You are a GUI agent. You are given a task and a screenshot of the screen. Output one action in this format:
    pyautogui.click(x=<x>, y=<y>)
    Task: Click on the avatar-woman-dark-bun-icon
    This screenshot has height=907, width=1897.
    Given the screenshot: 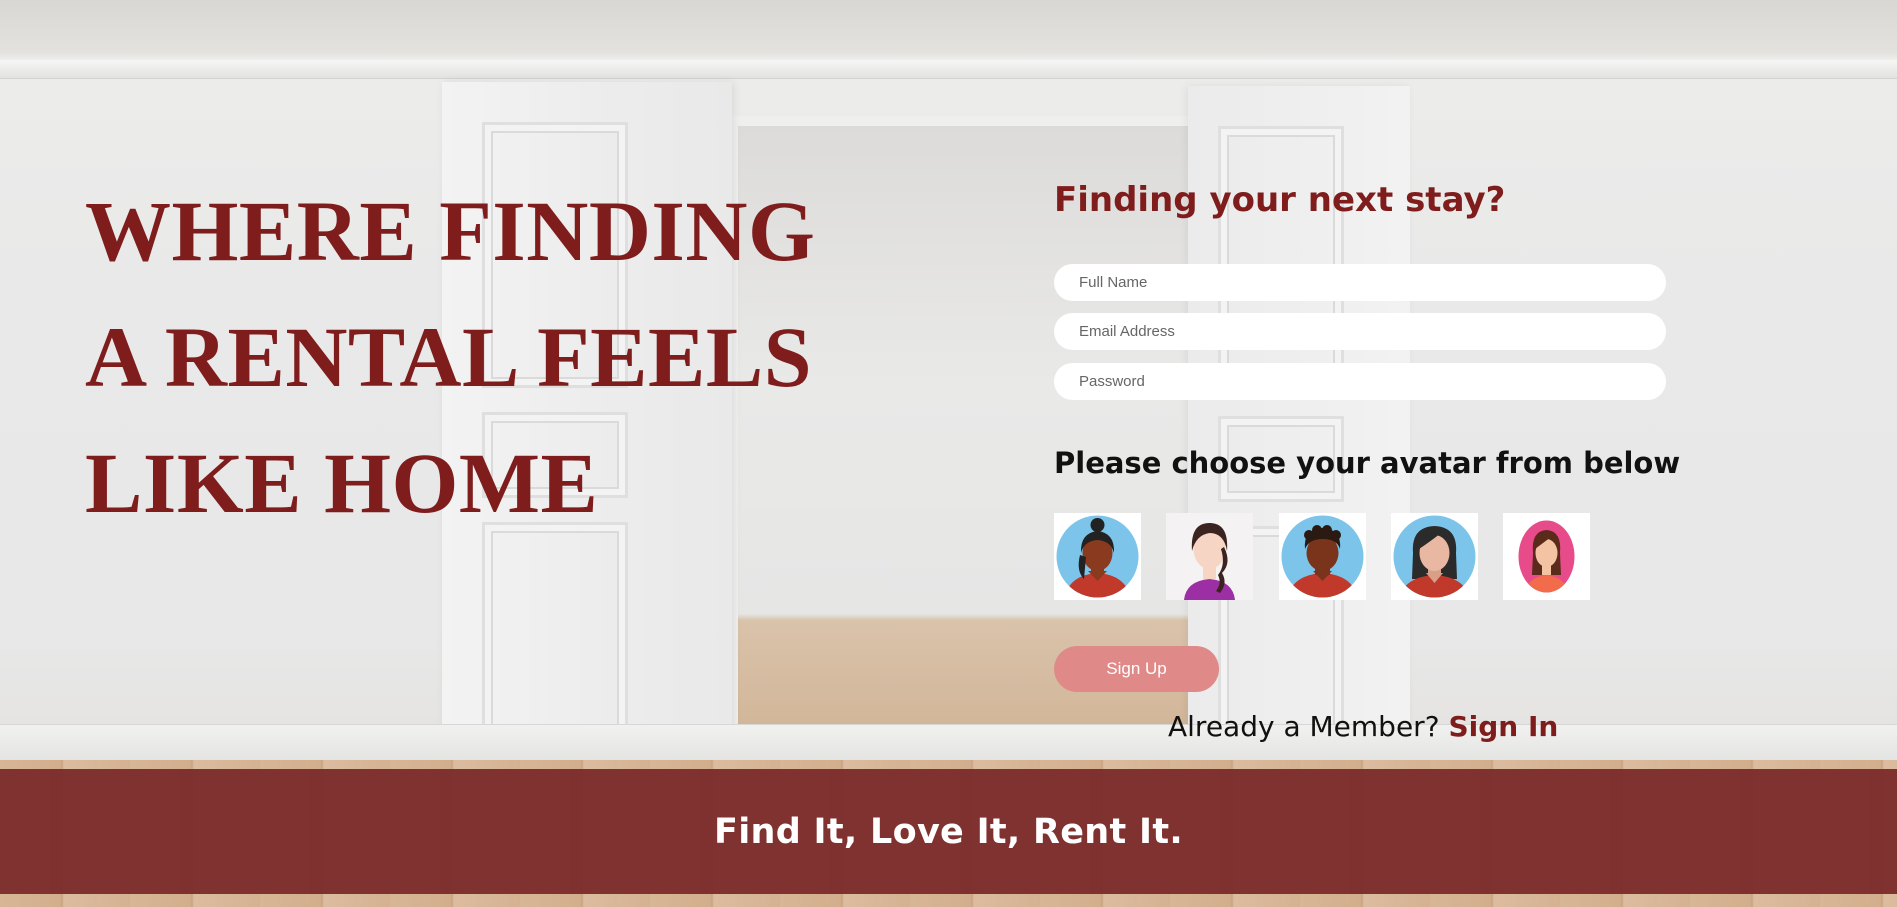 What is the action you would take?
    pyautogui.click(x=1097, y=556)
    